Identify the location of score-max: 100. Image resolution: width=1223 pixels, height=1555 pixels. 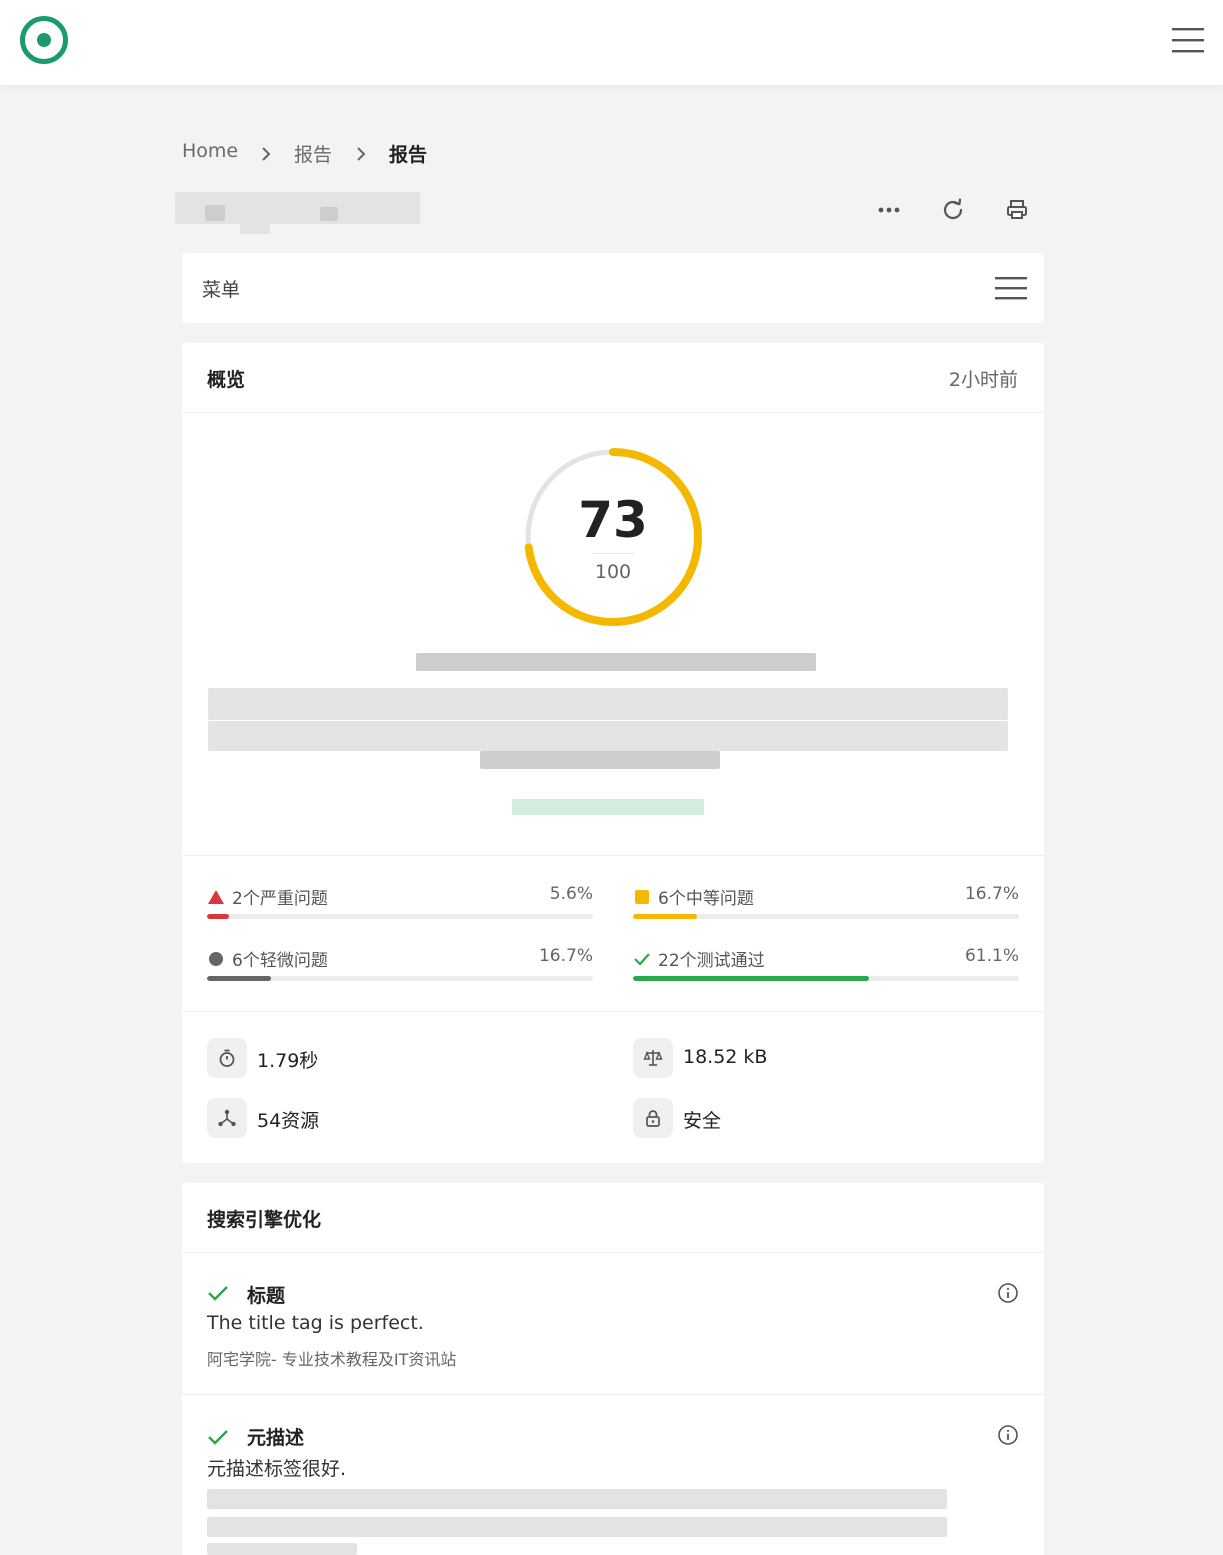
(613, 572).